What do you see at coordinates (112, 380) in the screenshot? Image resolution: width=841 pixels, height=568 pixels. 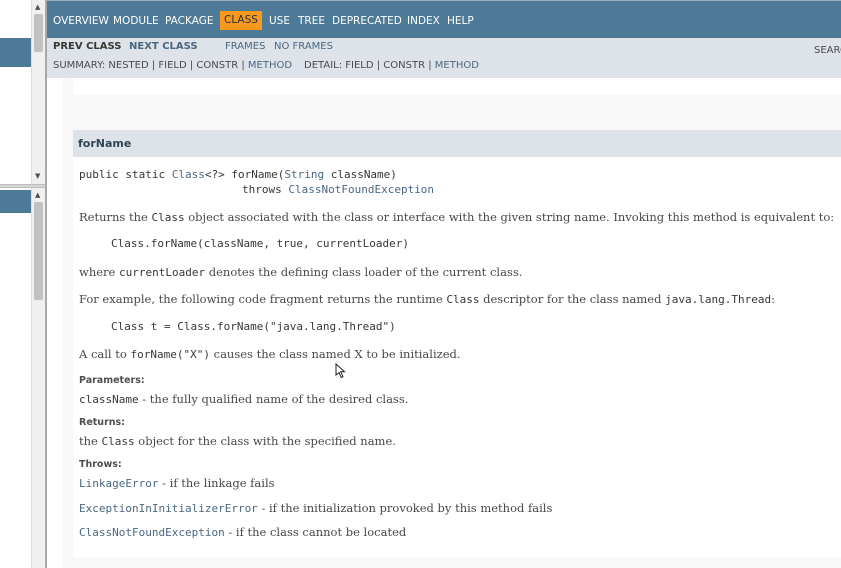 I see `parameters-label: Parameters:` at bounding box center [112, 380].